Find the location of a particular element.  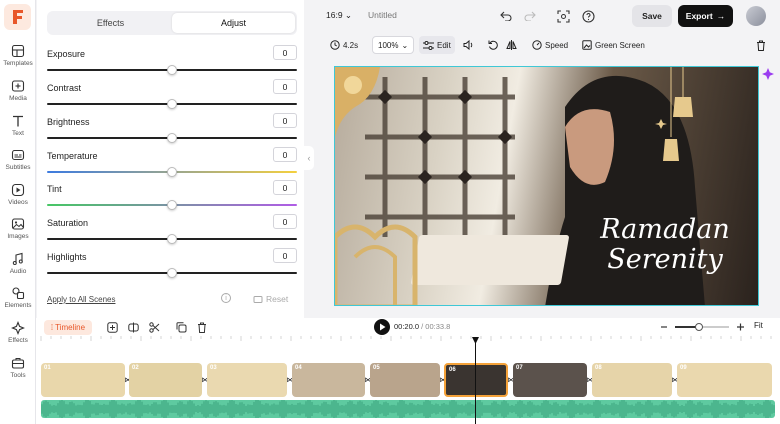

media-icon is located at coordinates (18, 86).